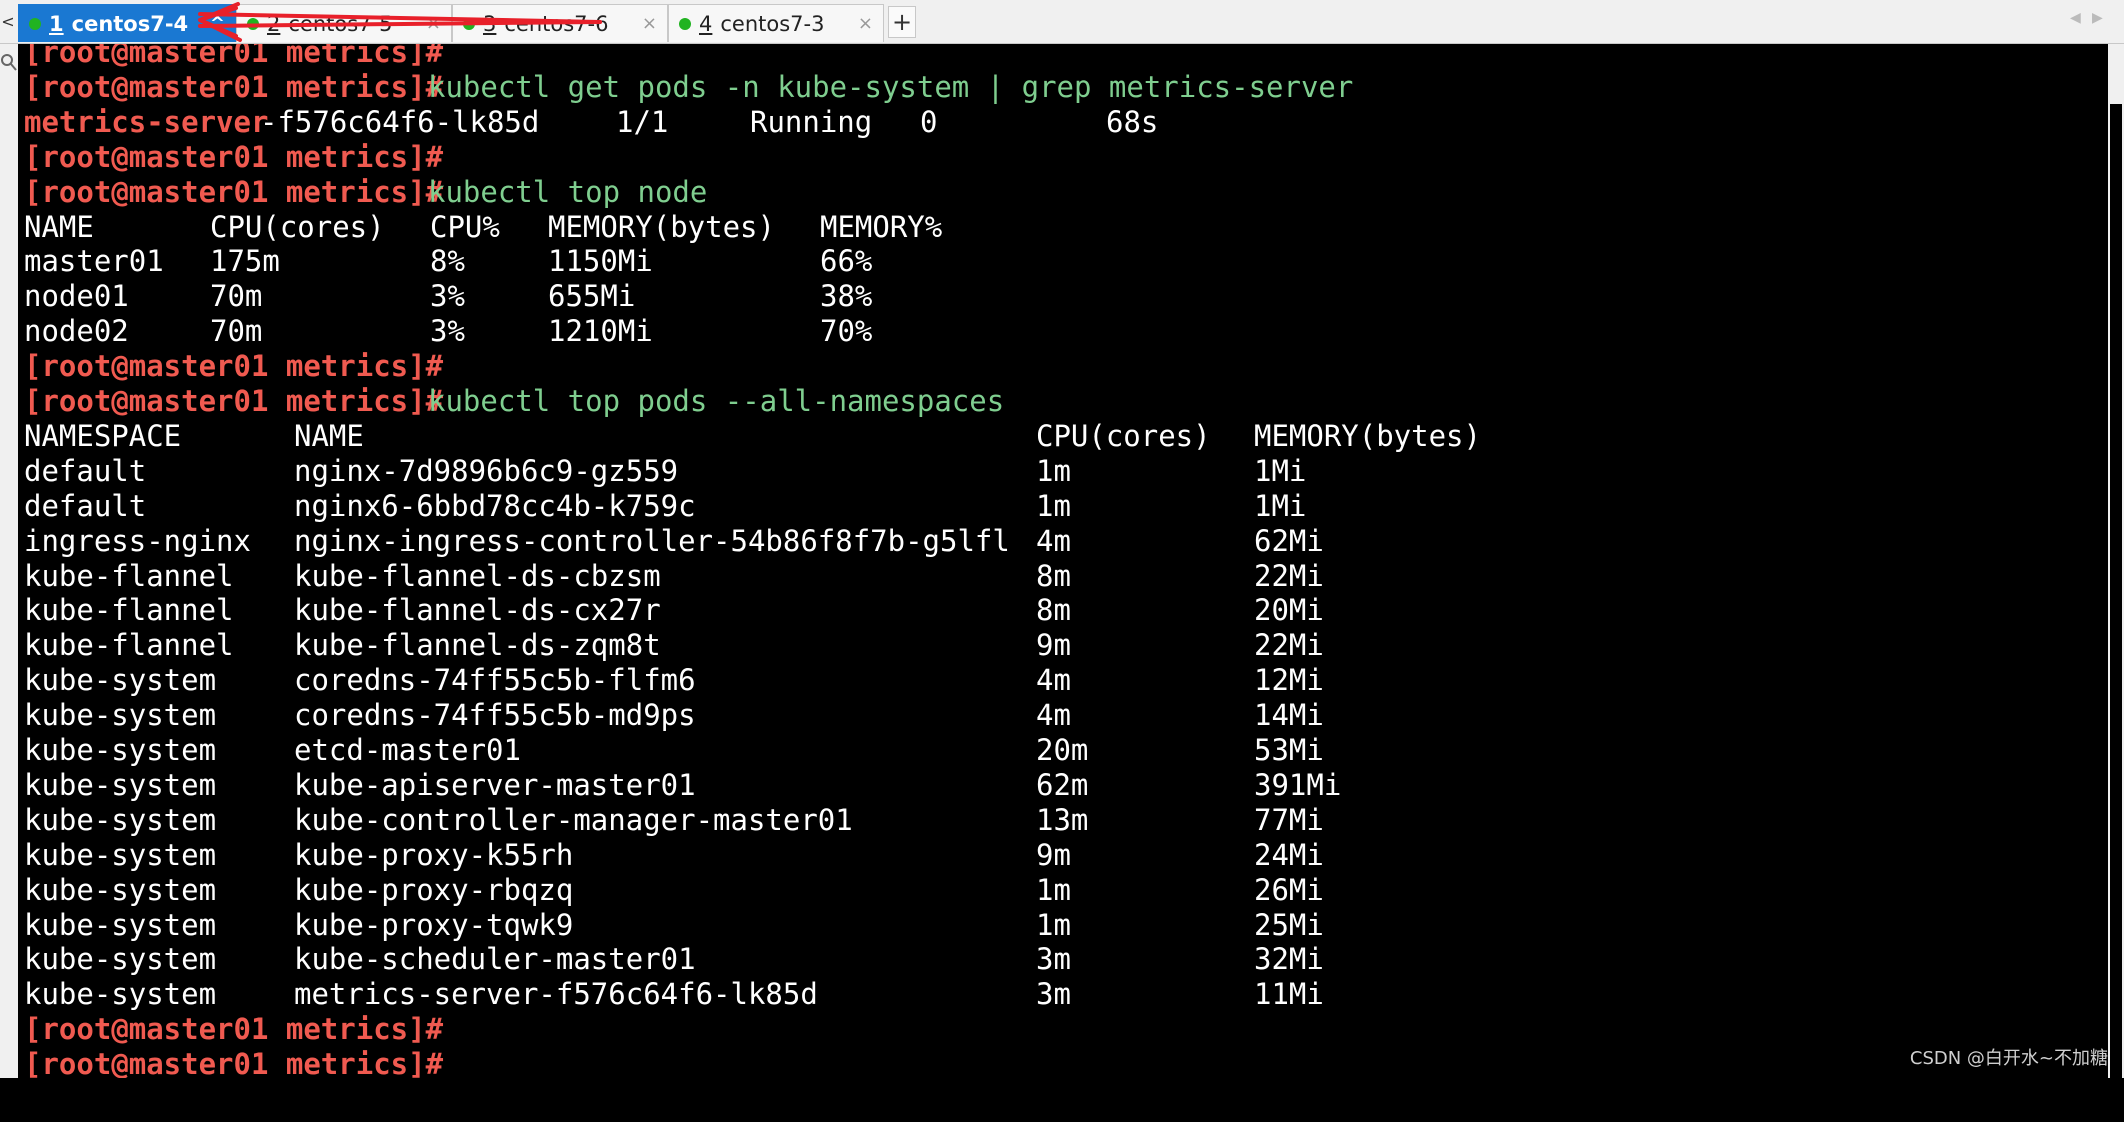  I want to click on scroll-left-icon: ◀, so click(2075, 18).